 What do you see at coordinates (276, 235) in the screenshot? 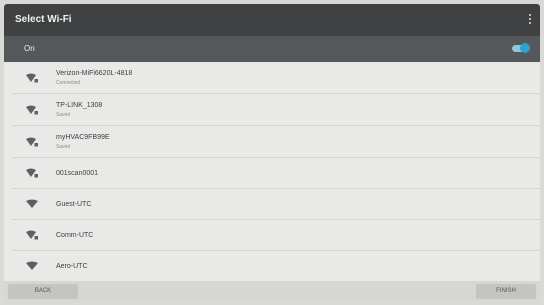
I see `network-item: Comm-UTC` at bounding box center [276, 235].